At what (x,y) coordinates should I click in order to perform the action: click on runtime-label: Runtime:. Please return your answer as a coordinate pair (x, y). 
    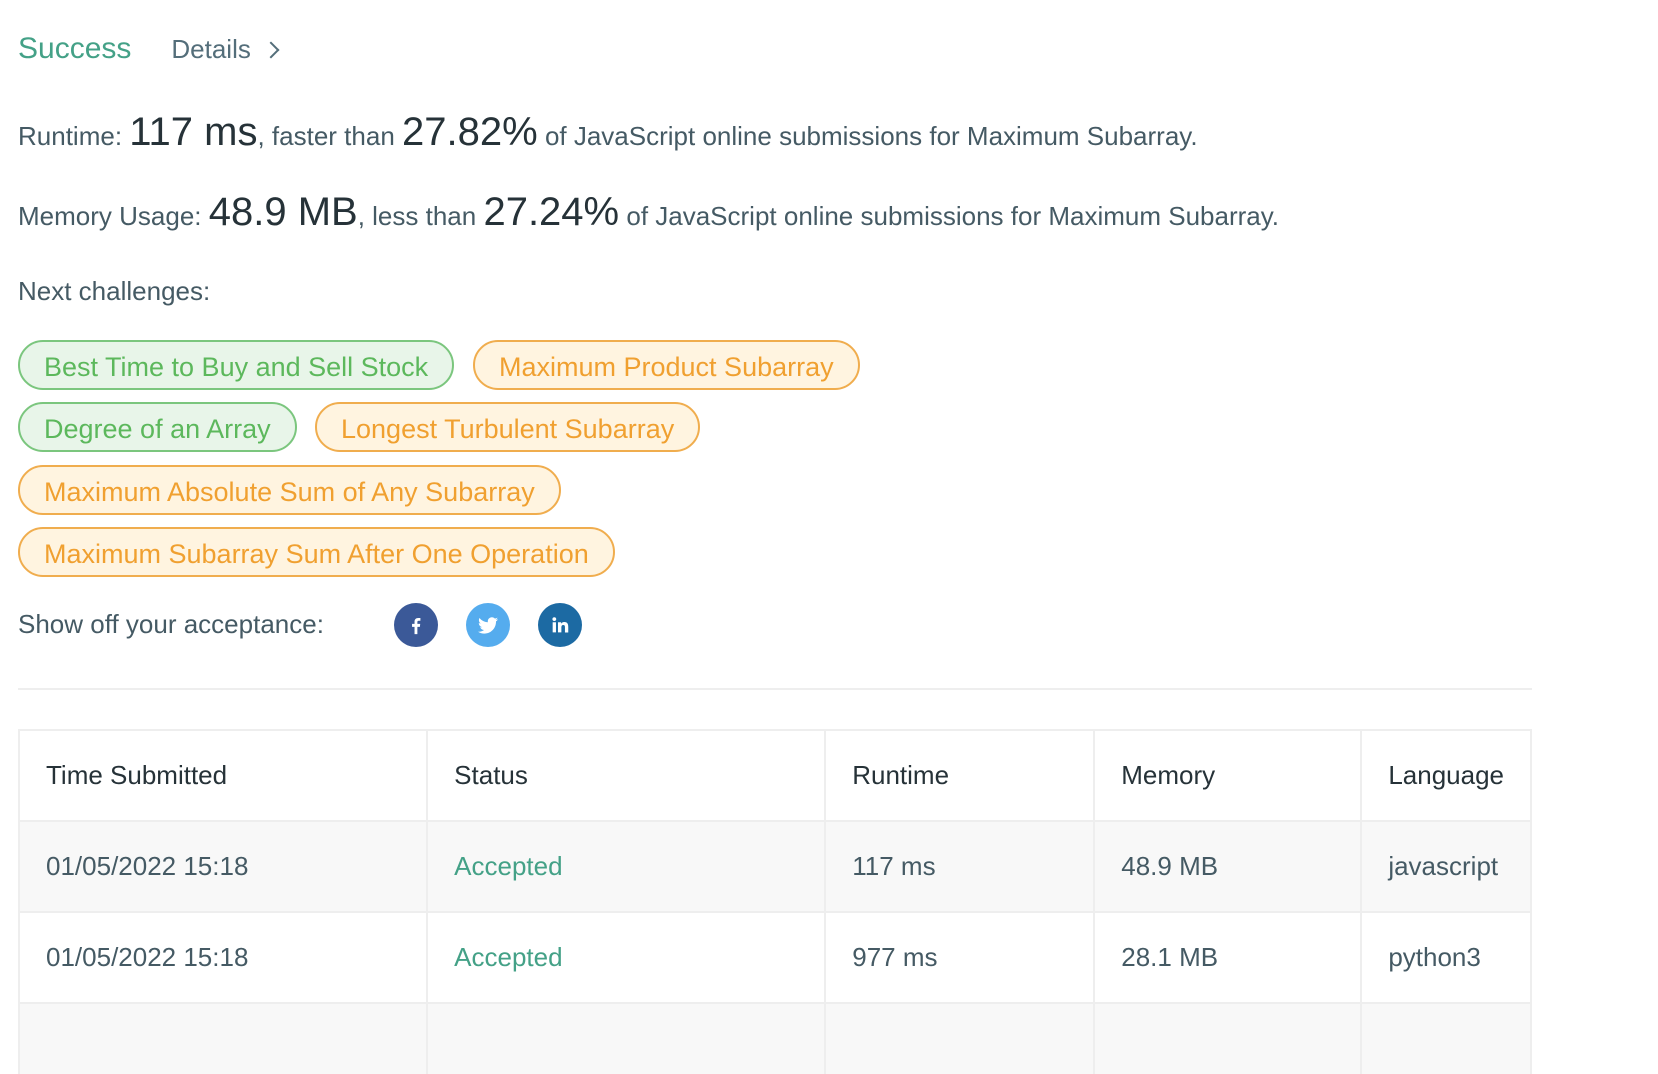
    Looking at the image, I should click on (70, 136).